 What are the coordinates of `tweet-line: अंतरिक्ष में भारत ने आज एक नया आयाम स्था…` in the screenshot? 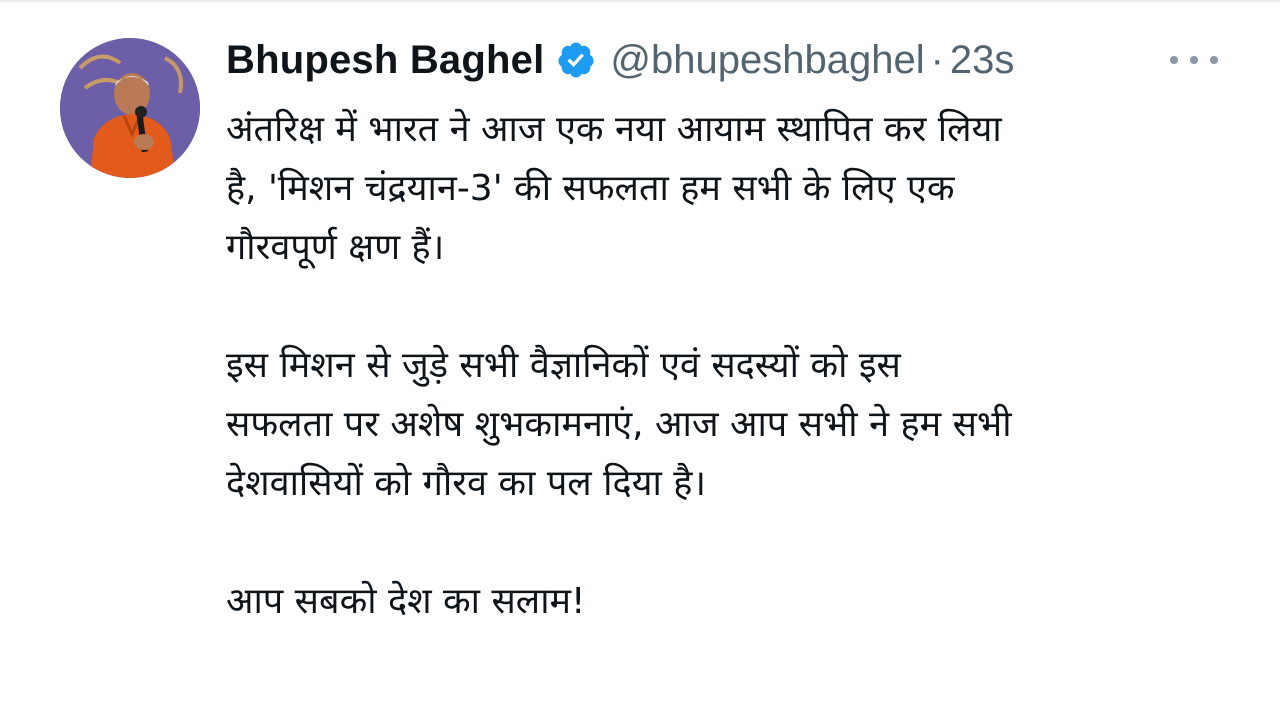 It's located at (614, 129).